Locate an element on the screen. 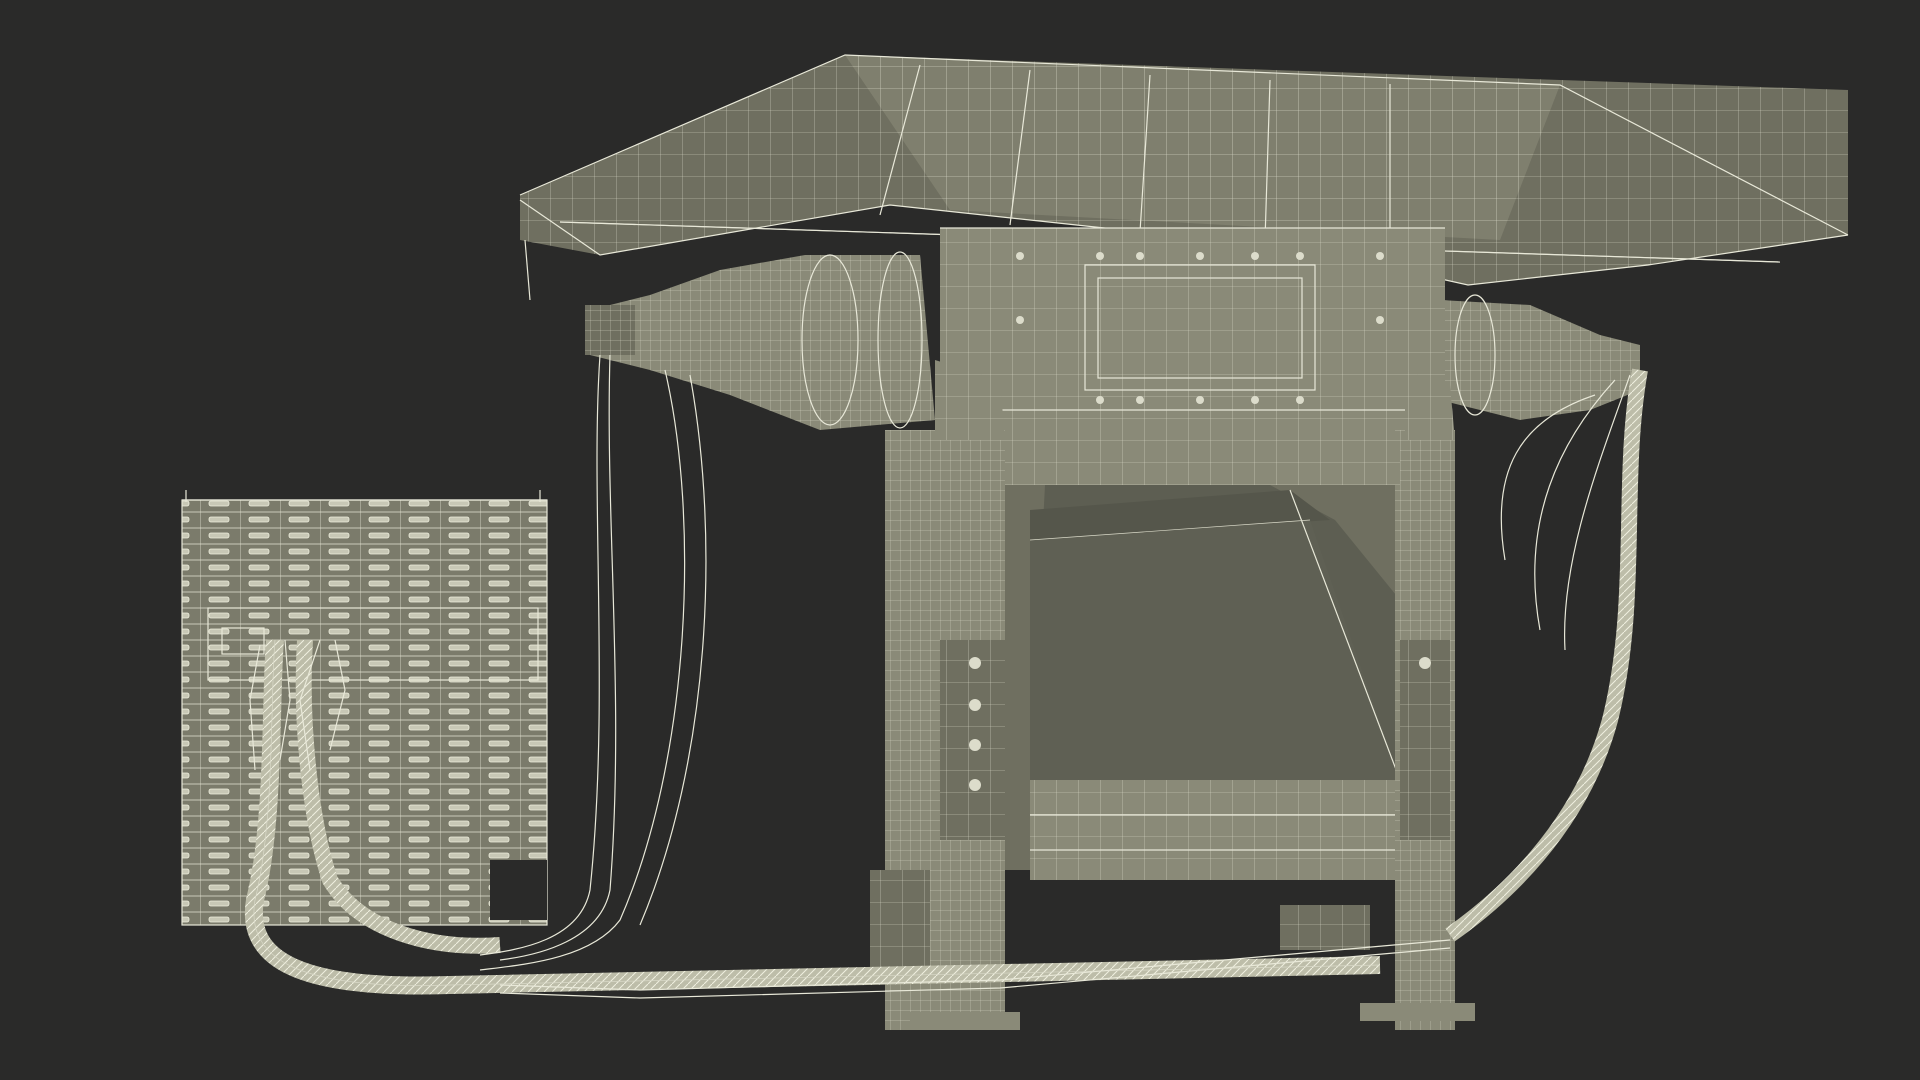  left-rotor is located at coordinates (760, 340).